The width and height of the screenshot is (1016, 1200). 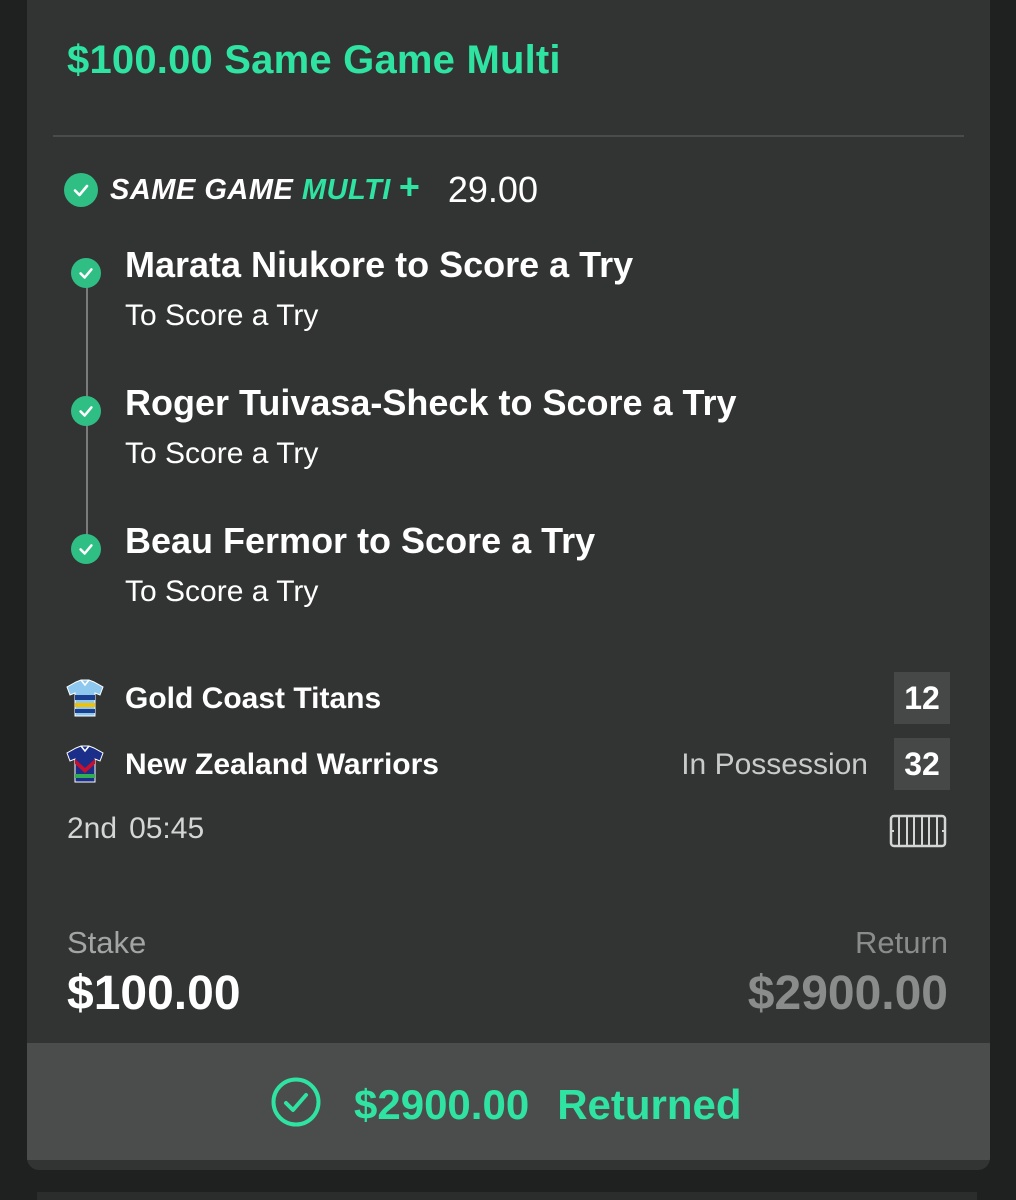 What do you see at coordinates (92, 828) in the screenshot?
I see `match-period: 2nd` at bounding box center [92, 828].